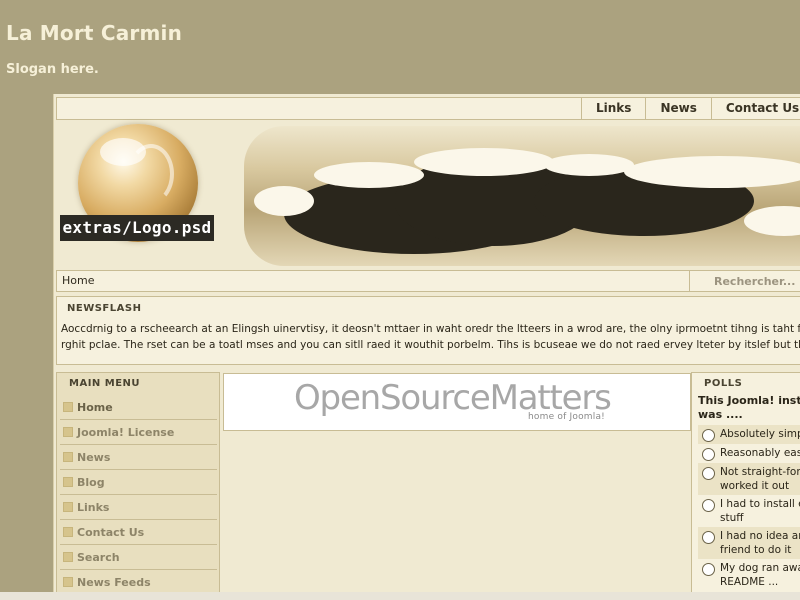  I want to click on menu-item-joomla-license: Joomla! License, so click(138, 432).